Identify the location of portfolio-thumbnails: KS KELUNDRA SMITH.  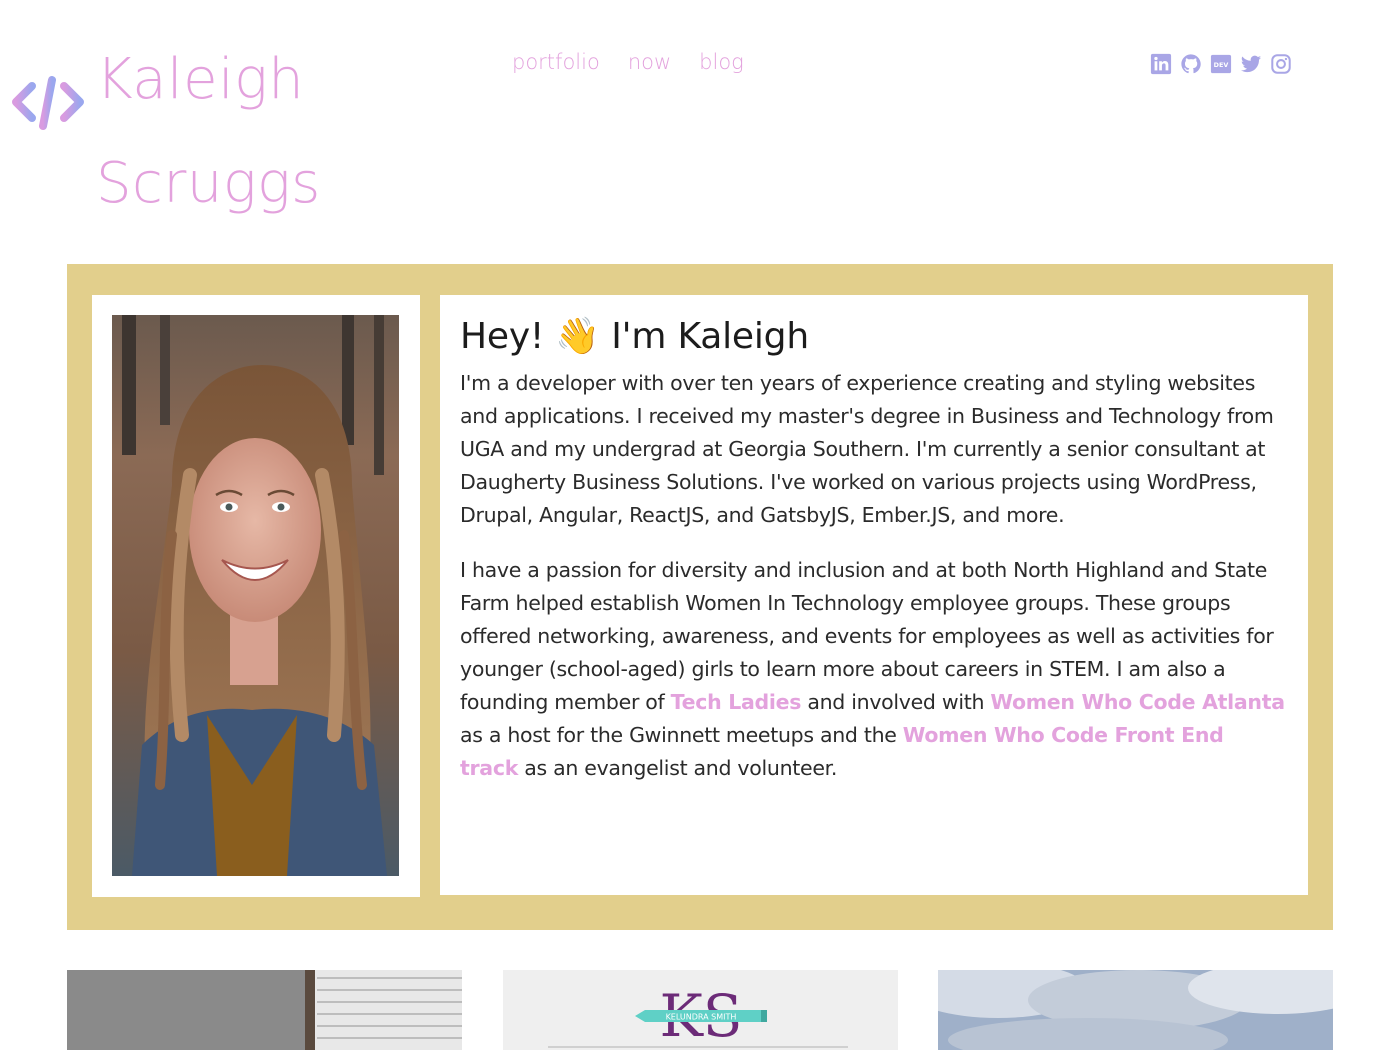
(700, 1010).